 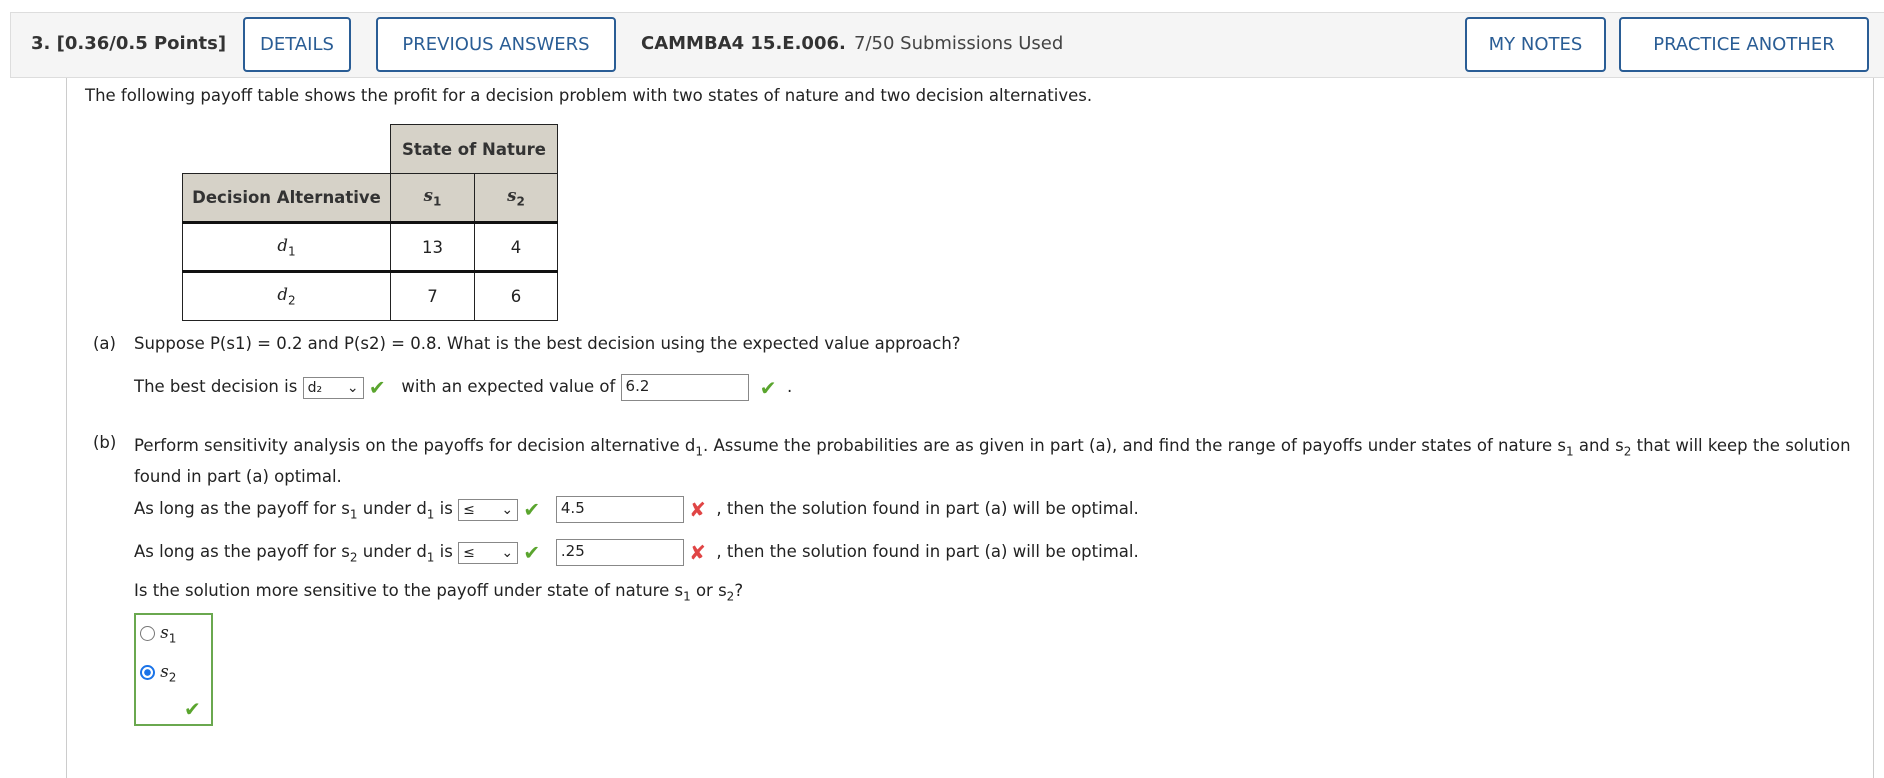 What do you see at coordinates (129, 43) in the screenshot?
I see `question-points: 3. [0.36/0.5 Points]` at bounding box center [129, 43].